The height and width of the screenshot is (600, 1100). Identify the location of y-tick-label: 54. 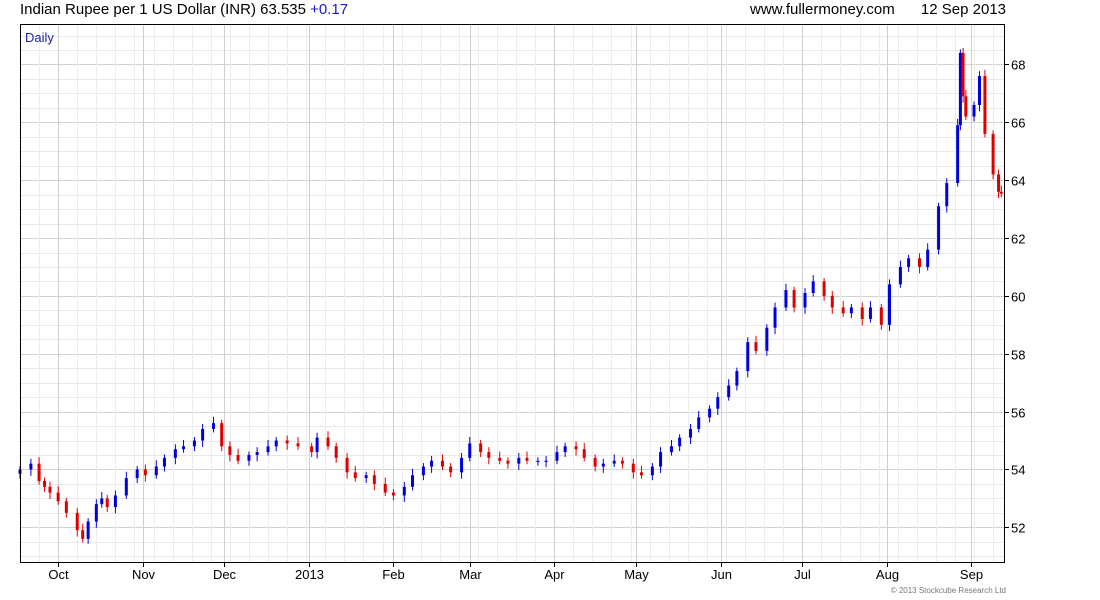
(1018, 470).